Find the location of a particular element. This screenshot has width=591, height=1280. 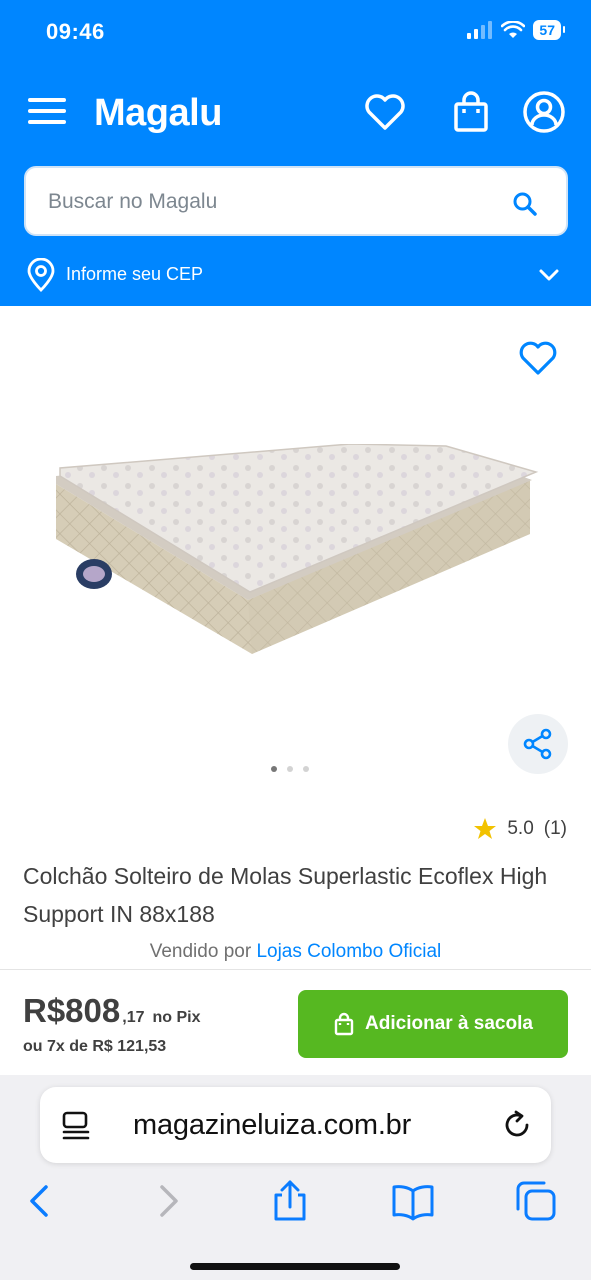

address-bar: magazineluiza.com.br is located at coordinates (295, 1125).